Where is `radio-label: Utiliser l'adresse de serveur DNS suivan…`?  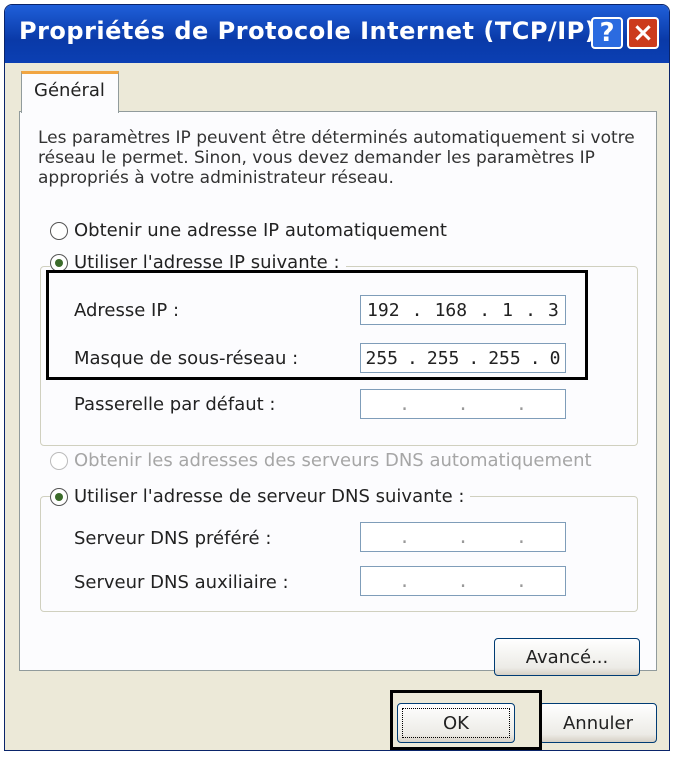
radio-label: Utiliser l'adresse de serveur DNS suivan… is located at coordinates (269, 496).